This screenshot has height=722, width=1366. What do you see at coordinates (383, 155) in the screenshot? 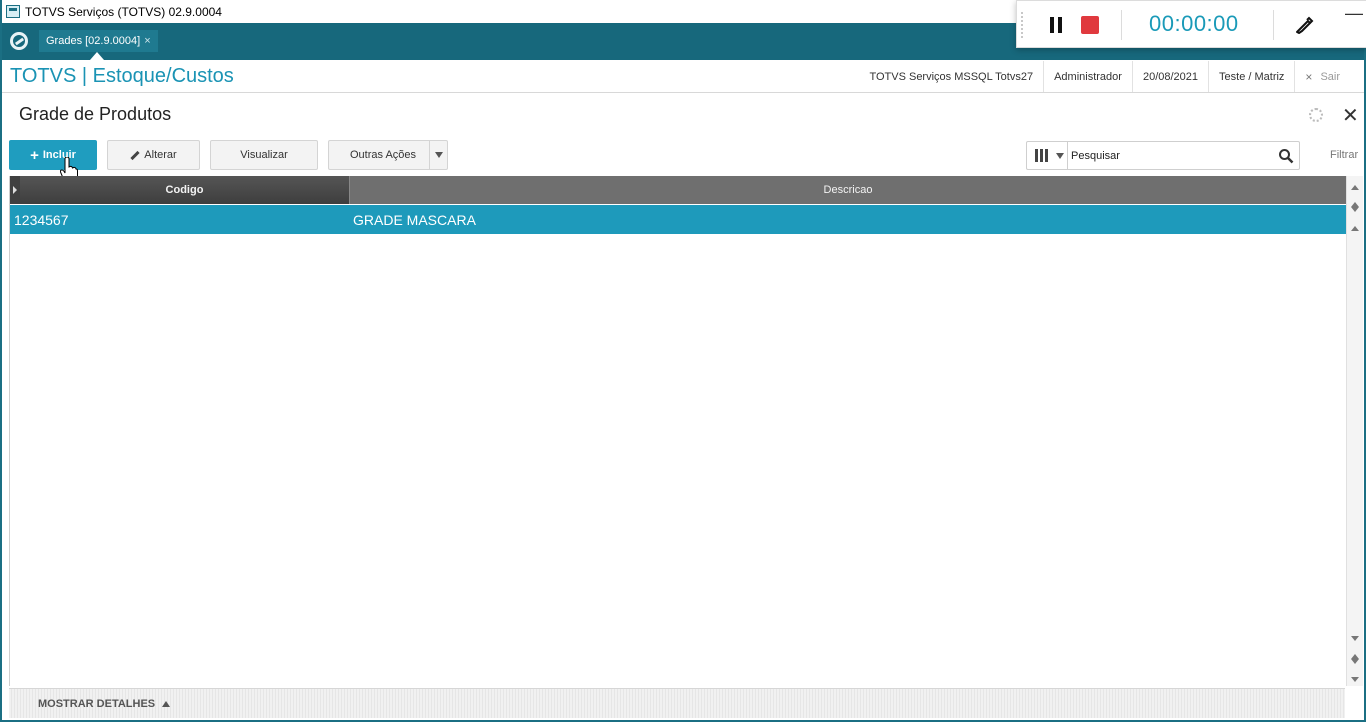
I see `outras-acoes-label: Outras Ações` at bounding box center [383, 155].